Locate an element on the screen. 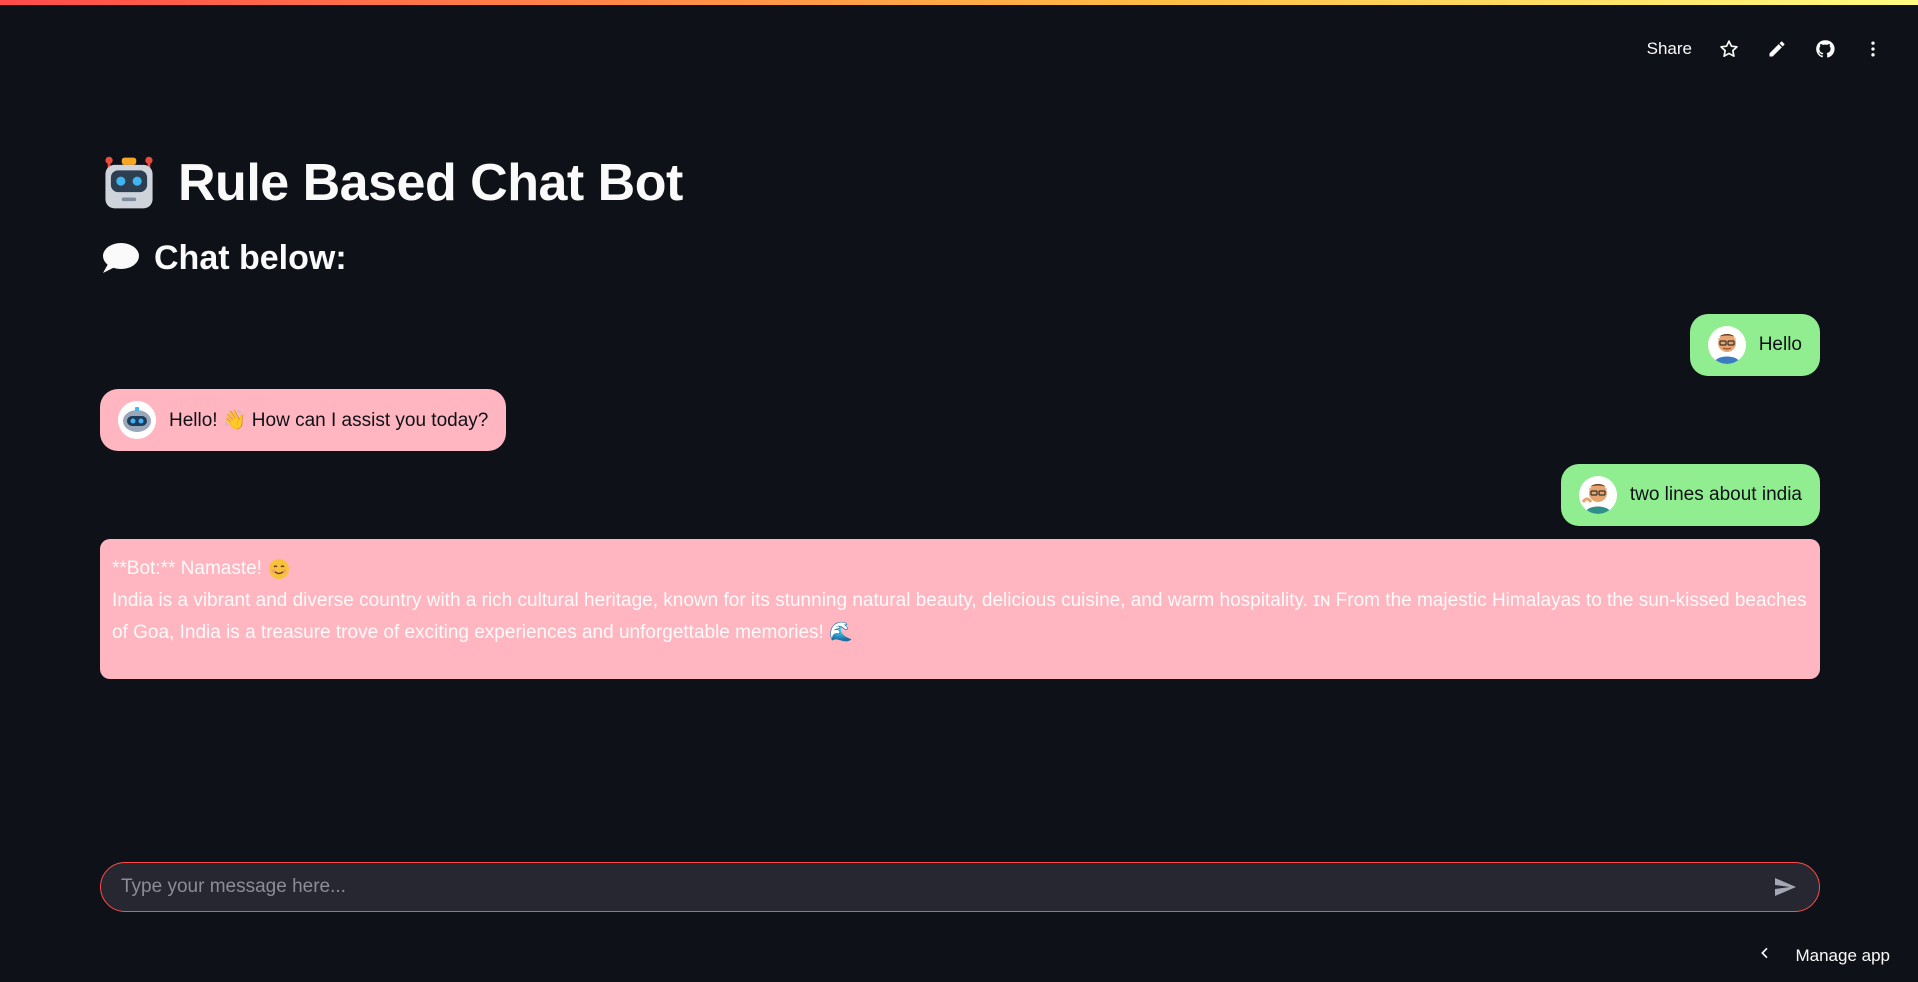 The height and width of the screenshot is (982, 1918). message-text: two lines about india is located at coordinates (1715, 494).